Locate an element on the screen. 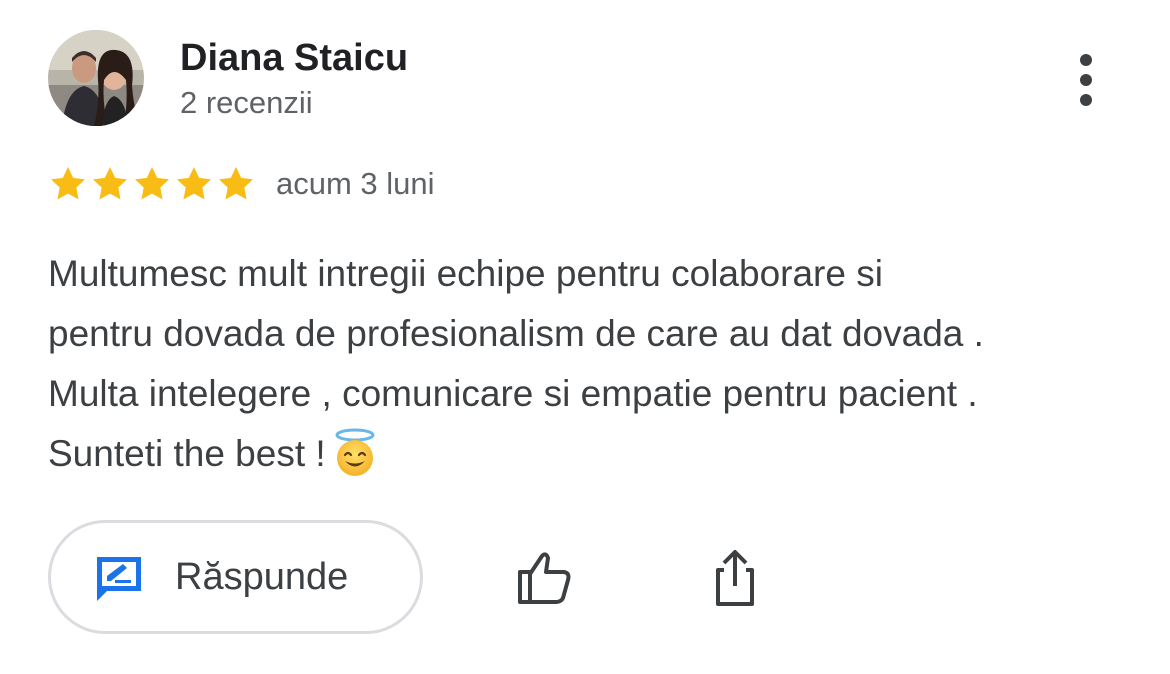  like-button is located at coordinates (543, 577).